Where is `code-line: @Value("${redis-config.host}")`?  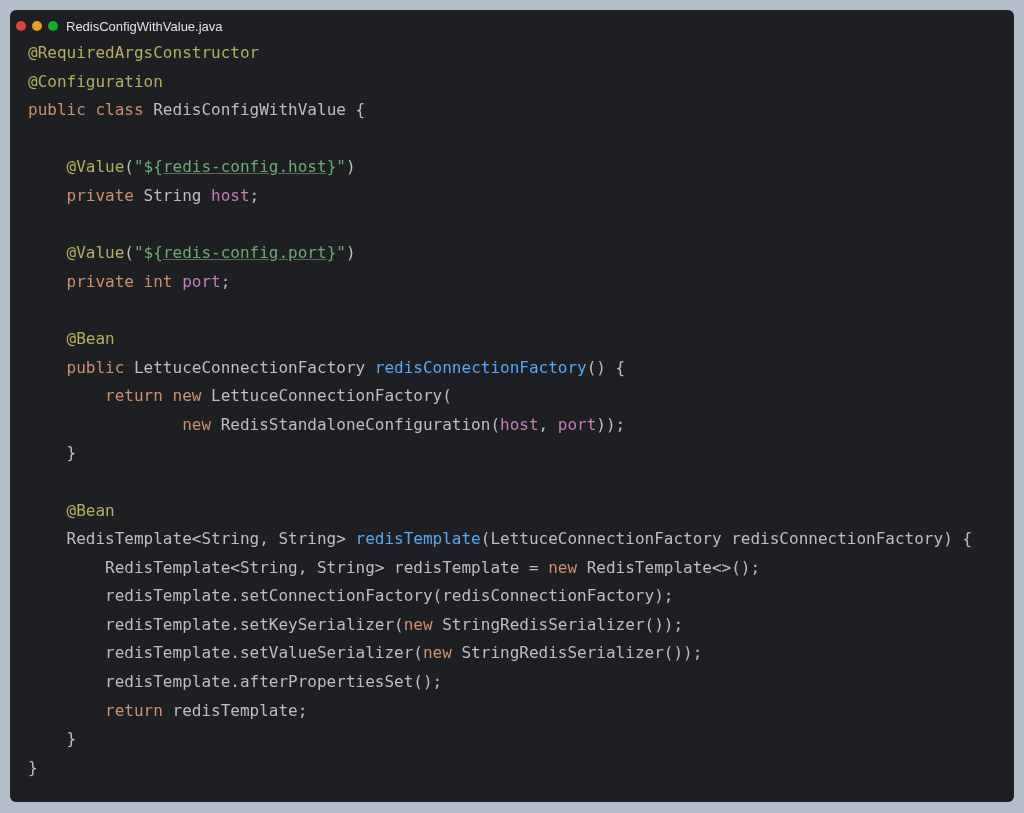 code-line: @Value("${redis-config.host}") is located at coordinates (210, 167).